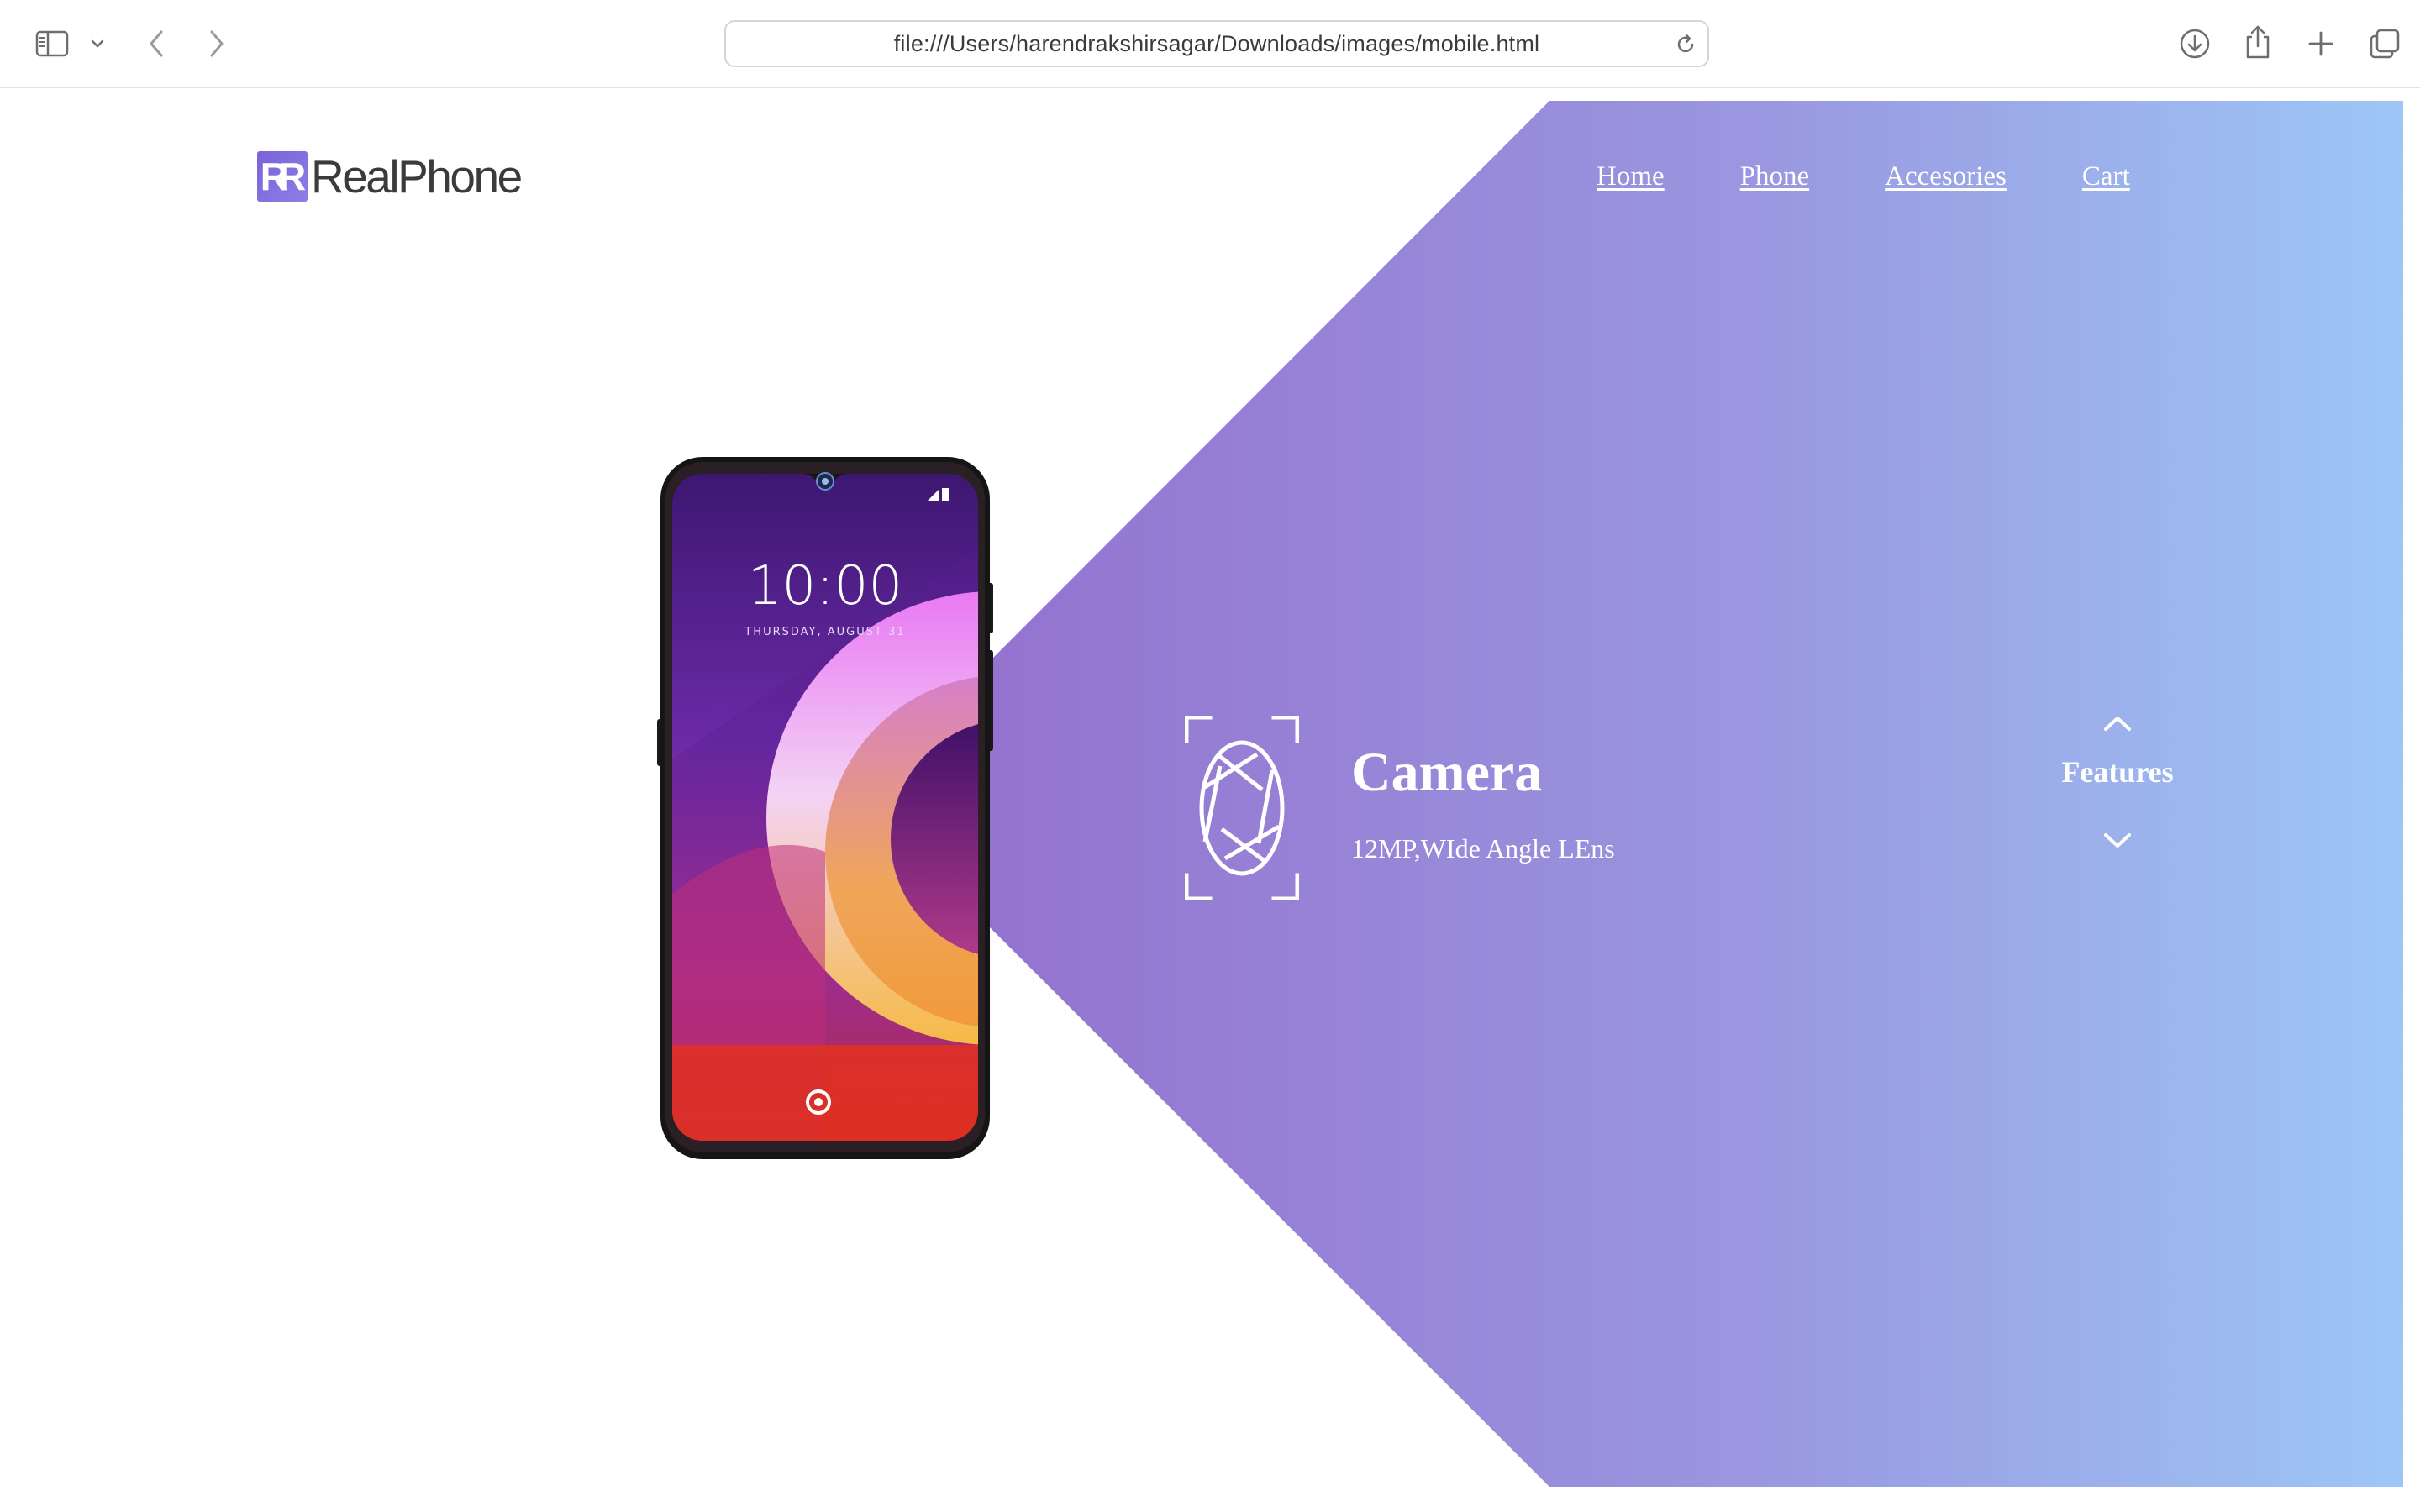  Describe the element at coordinates (1631, 176) in the screenshot. I see `nav-home-link: Home` at that location.